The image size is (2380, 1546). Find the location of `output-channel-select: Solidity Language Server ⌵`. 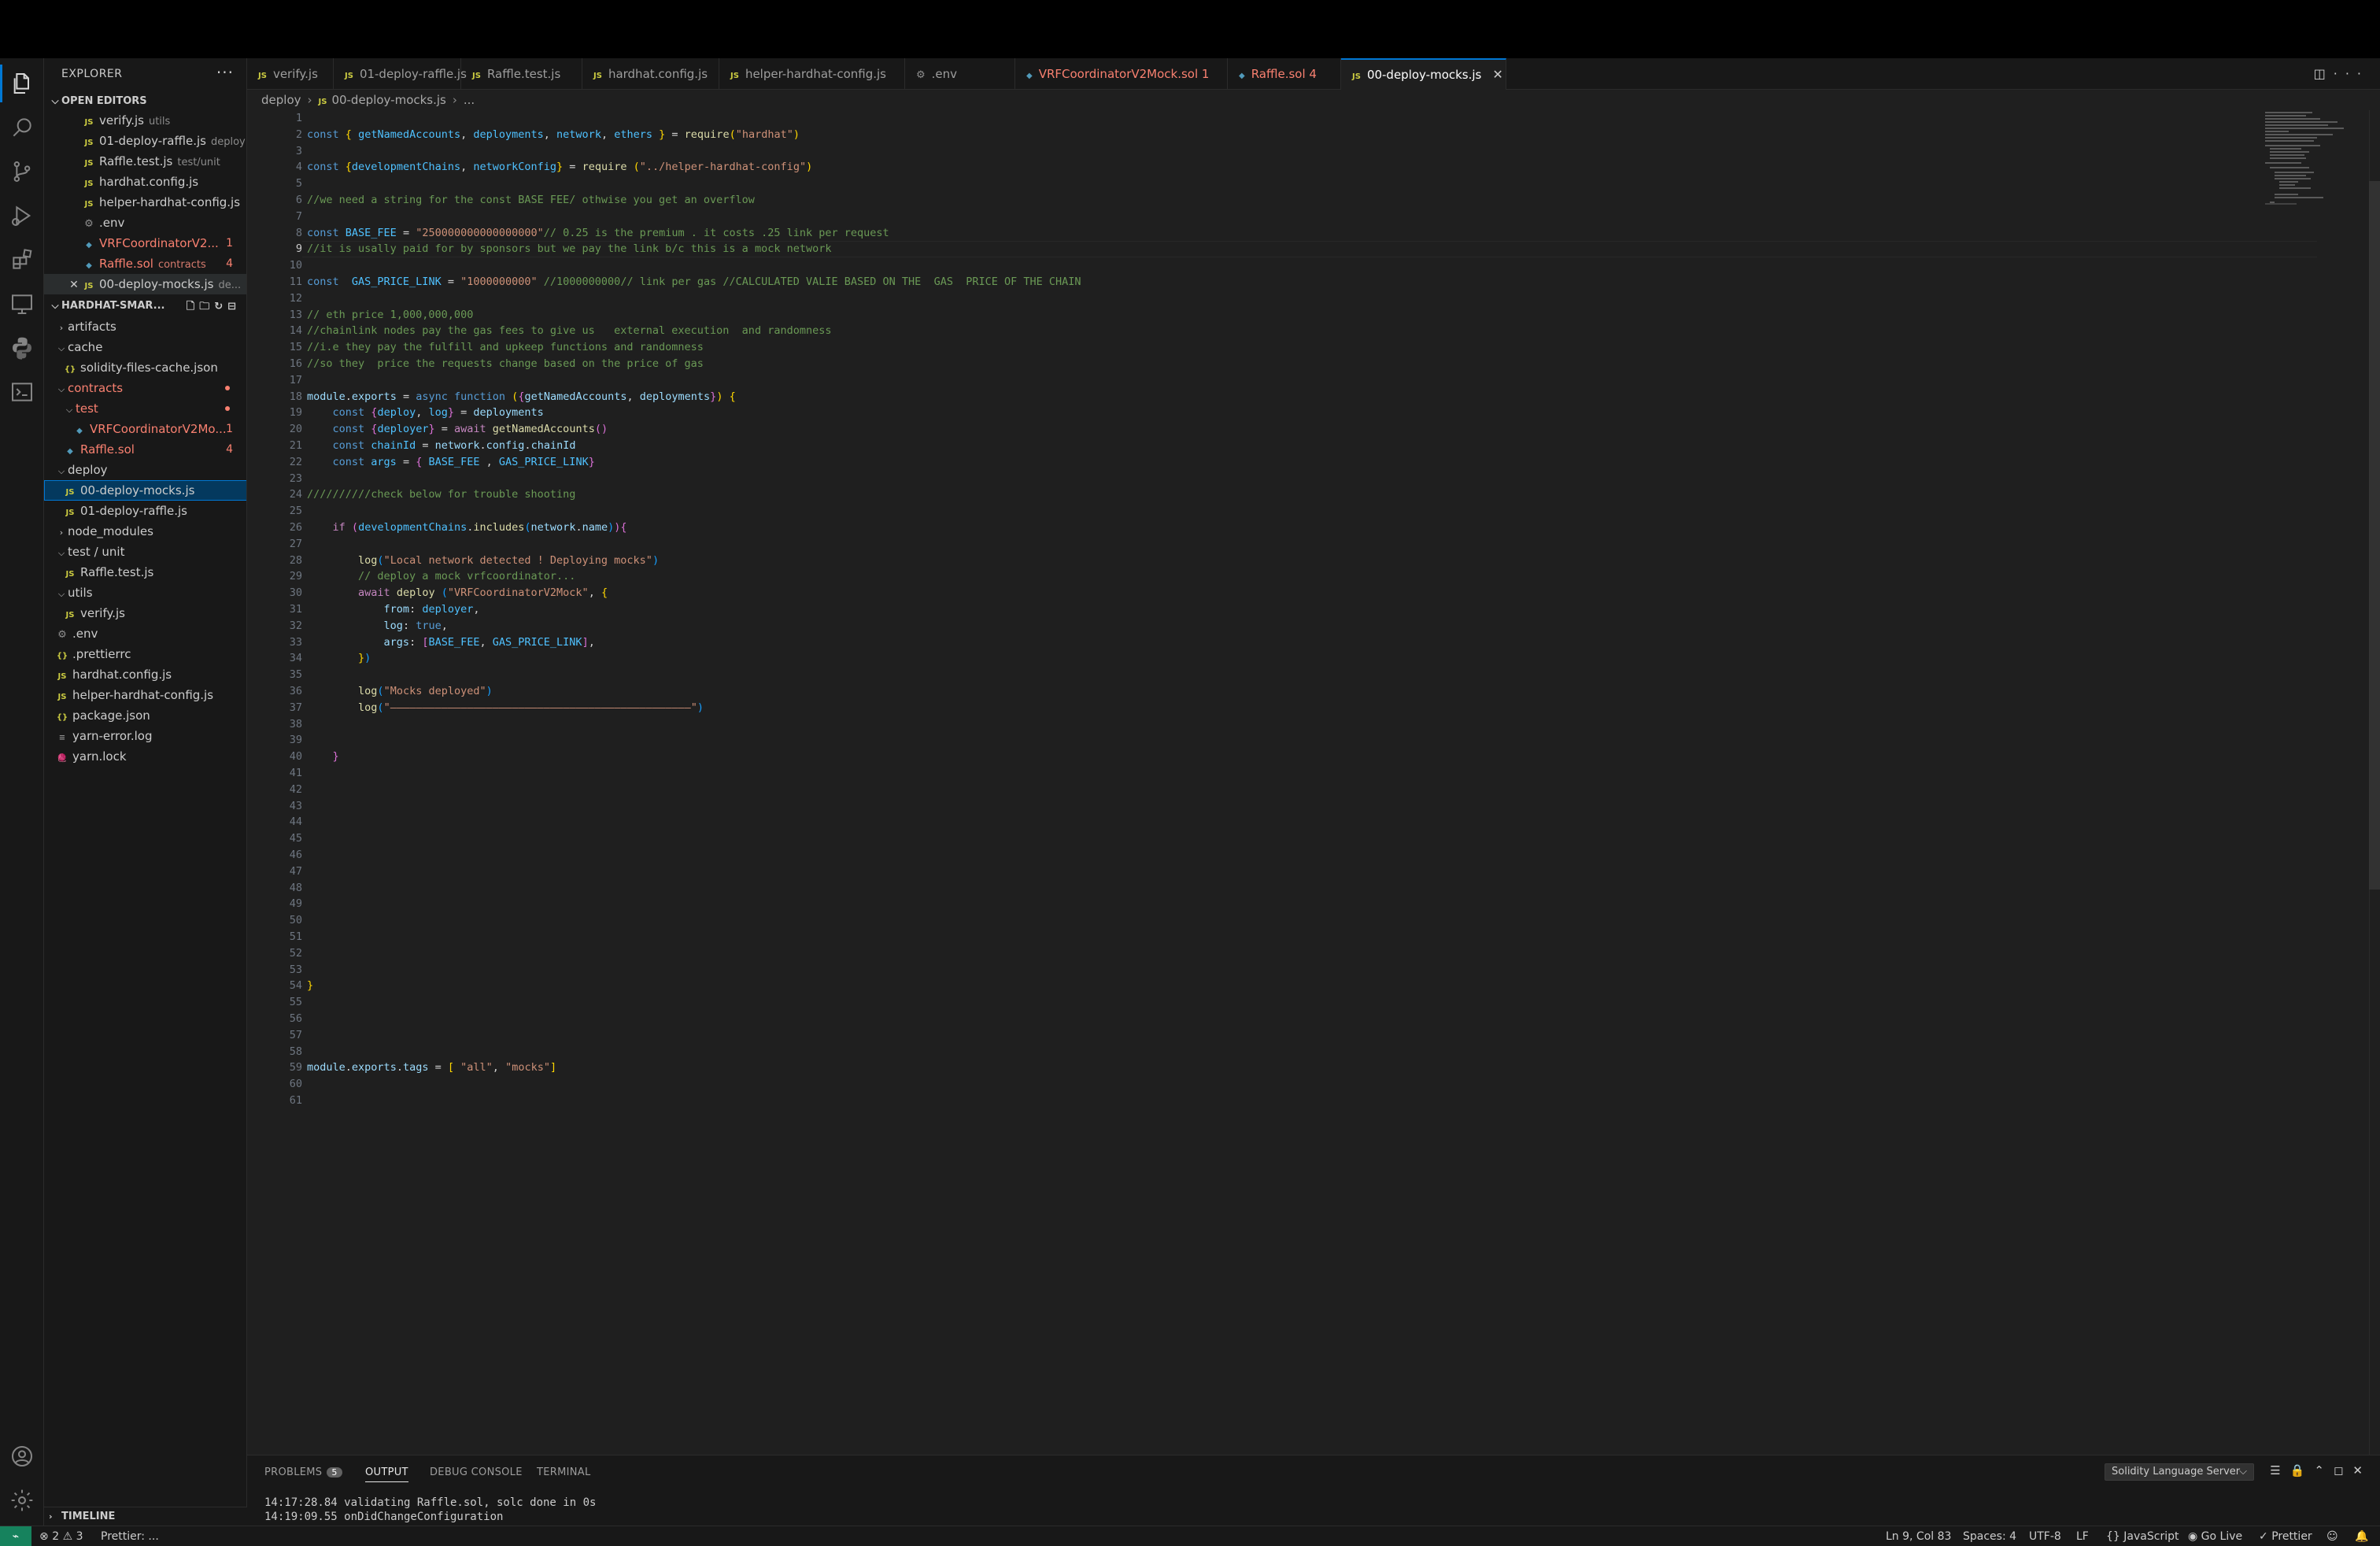

output-channel-select: Solidity Language Server ⌵ is located at coordinates (2179, 1472).